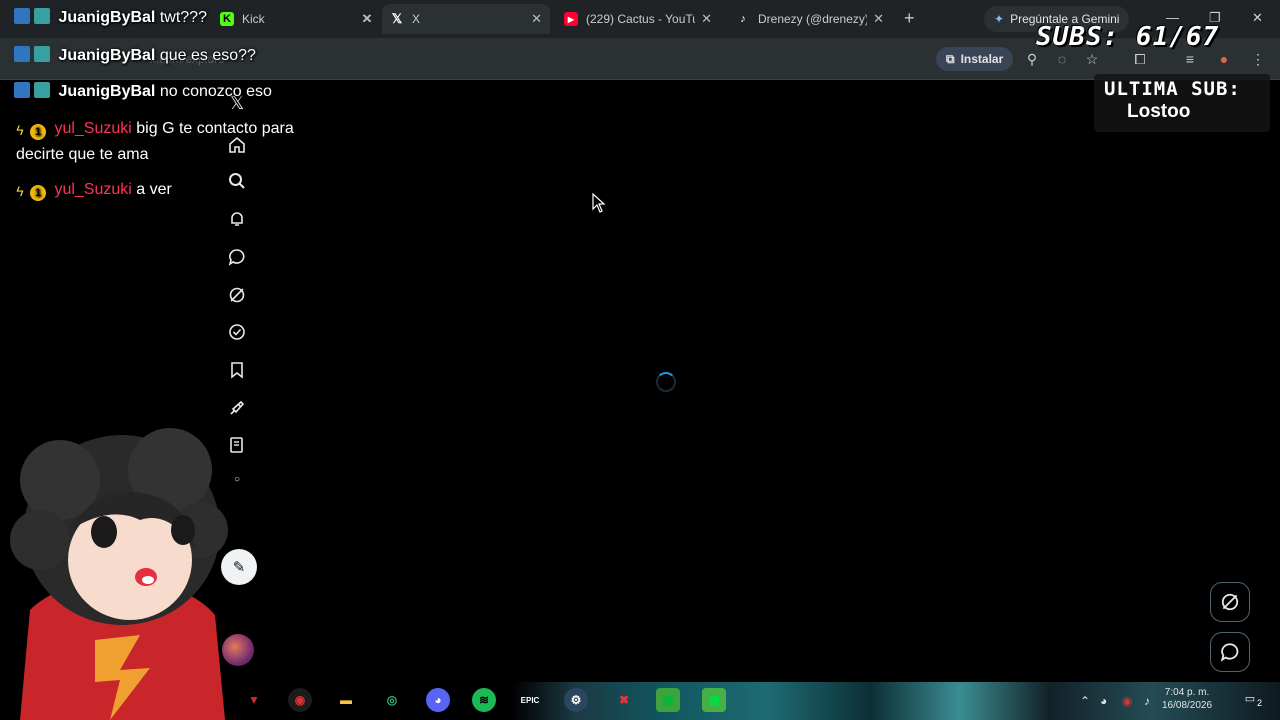  What do you see at coordinates (1085, 701) in the screenshot?
I see `show-hidden-icons: ⌃` at bounding box center [1085, 701].